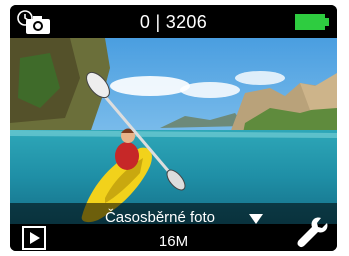 This screenshot has height=256, width=349. I want to click on chevron-down-icon, so click(256, 218).